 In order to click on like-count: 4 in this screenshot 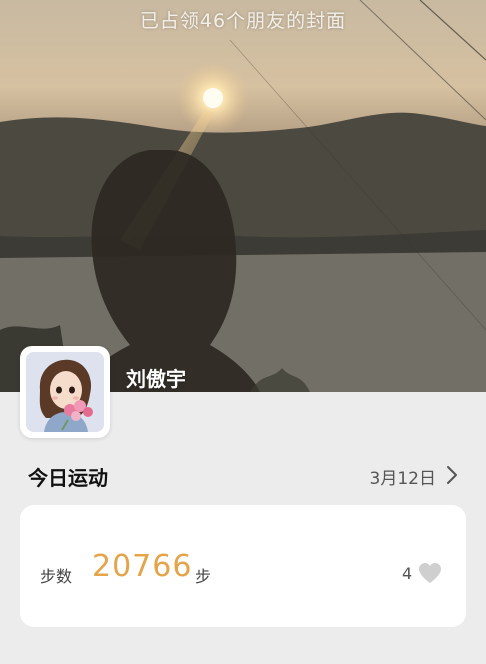, I will do `click(407, 573)`.